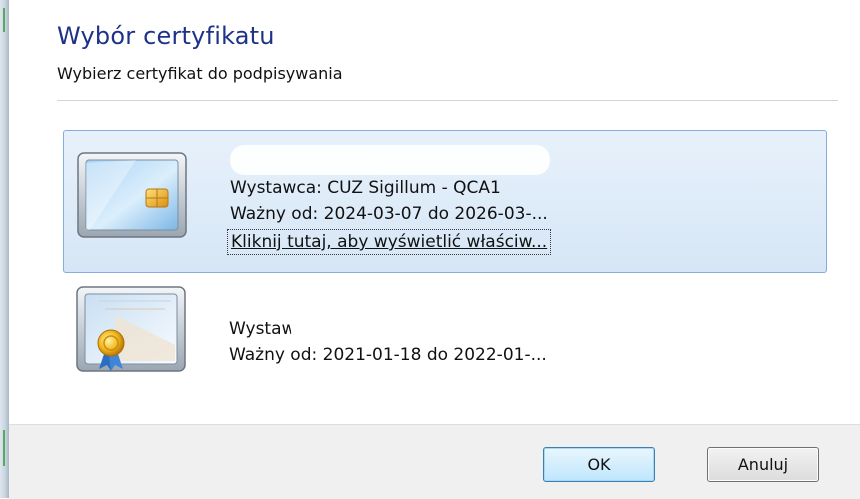 This screenshot has width=860, height=499. What do you see at coordinates (447, 100) in the screenshot?
I see `divider` at bounding box center [447, 100].